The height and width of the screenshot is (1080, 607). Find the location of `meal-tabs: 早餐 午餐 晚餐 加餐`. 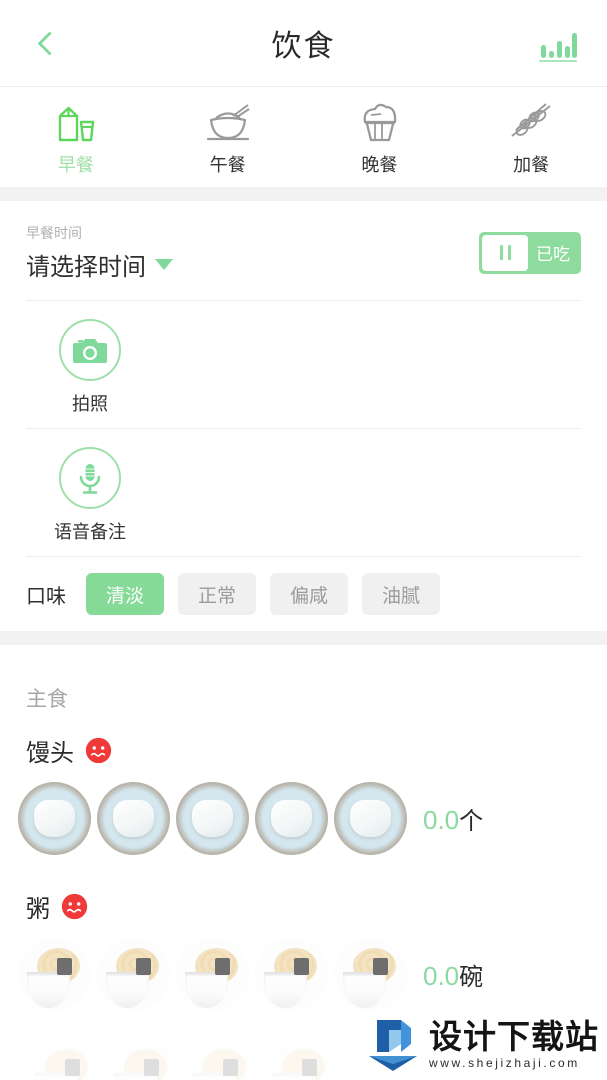

meal-tabs: 早餐 午餐 晚餐 加餐 is located at coordinates (303, 137).